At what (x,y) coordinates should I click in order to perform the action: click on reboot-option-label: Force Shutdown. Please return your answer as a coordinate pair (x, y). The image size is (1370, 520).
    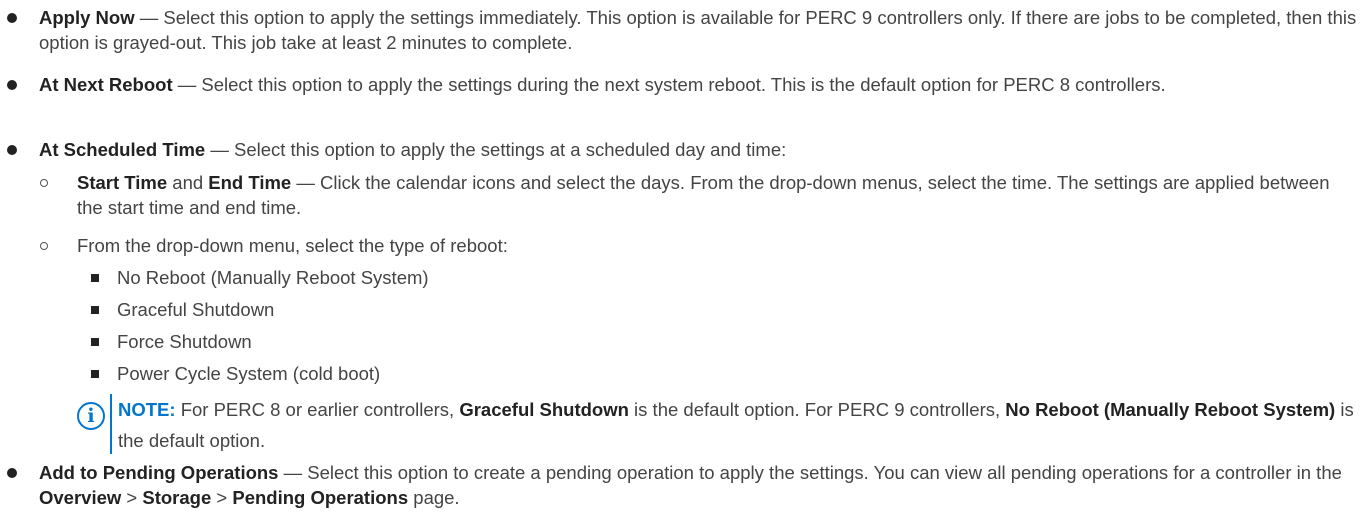
    Looking at the image, I should click on (184, 341).